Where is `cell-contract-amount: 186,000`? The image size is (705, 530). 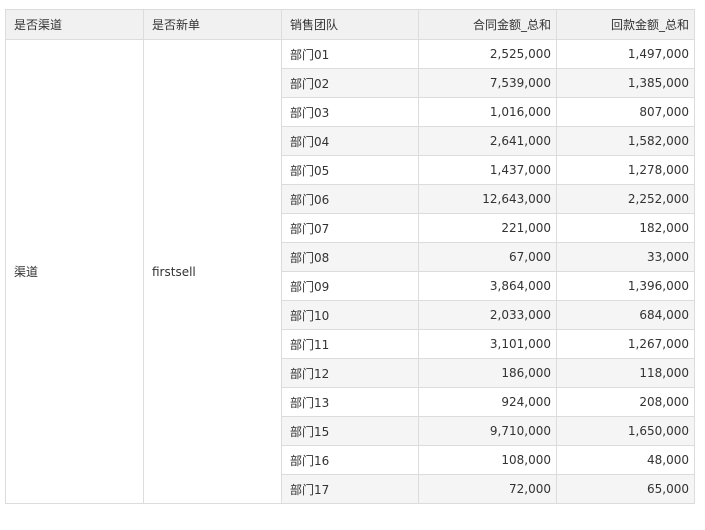
cell-contract-amount: 186,000 is located at coordinates (487, 373).